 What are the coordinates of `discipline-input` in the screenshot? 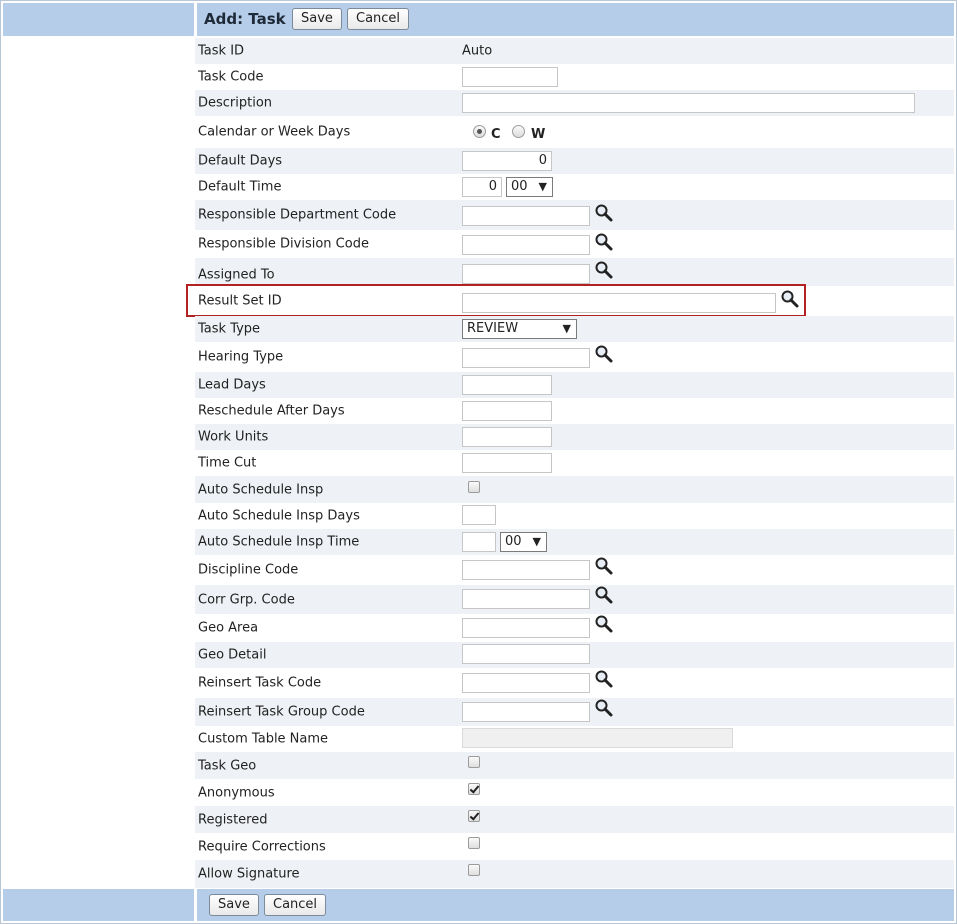 It's located at (526, 570).